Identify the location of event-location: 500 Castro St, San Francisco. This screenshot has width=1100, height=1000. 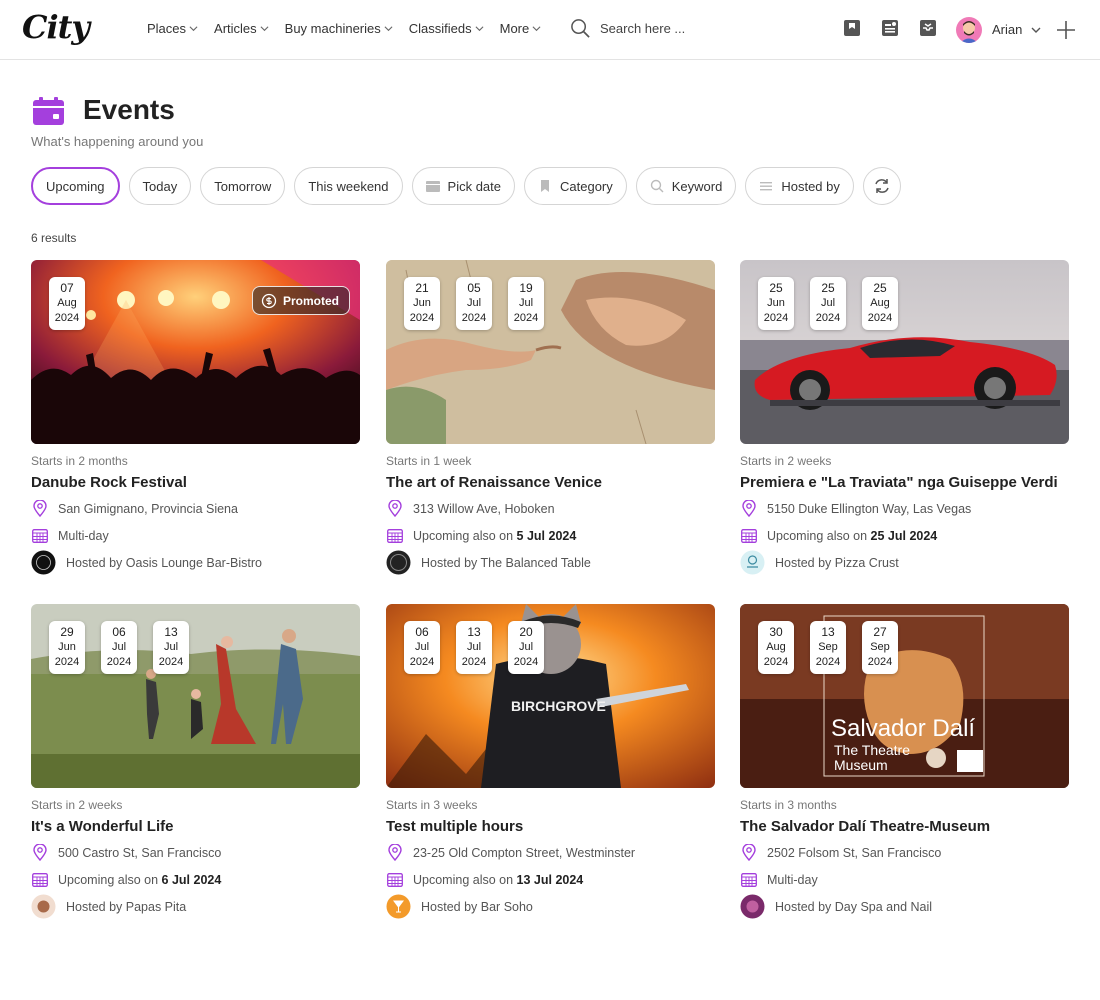
(126, 852).